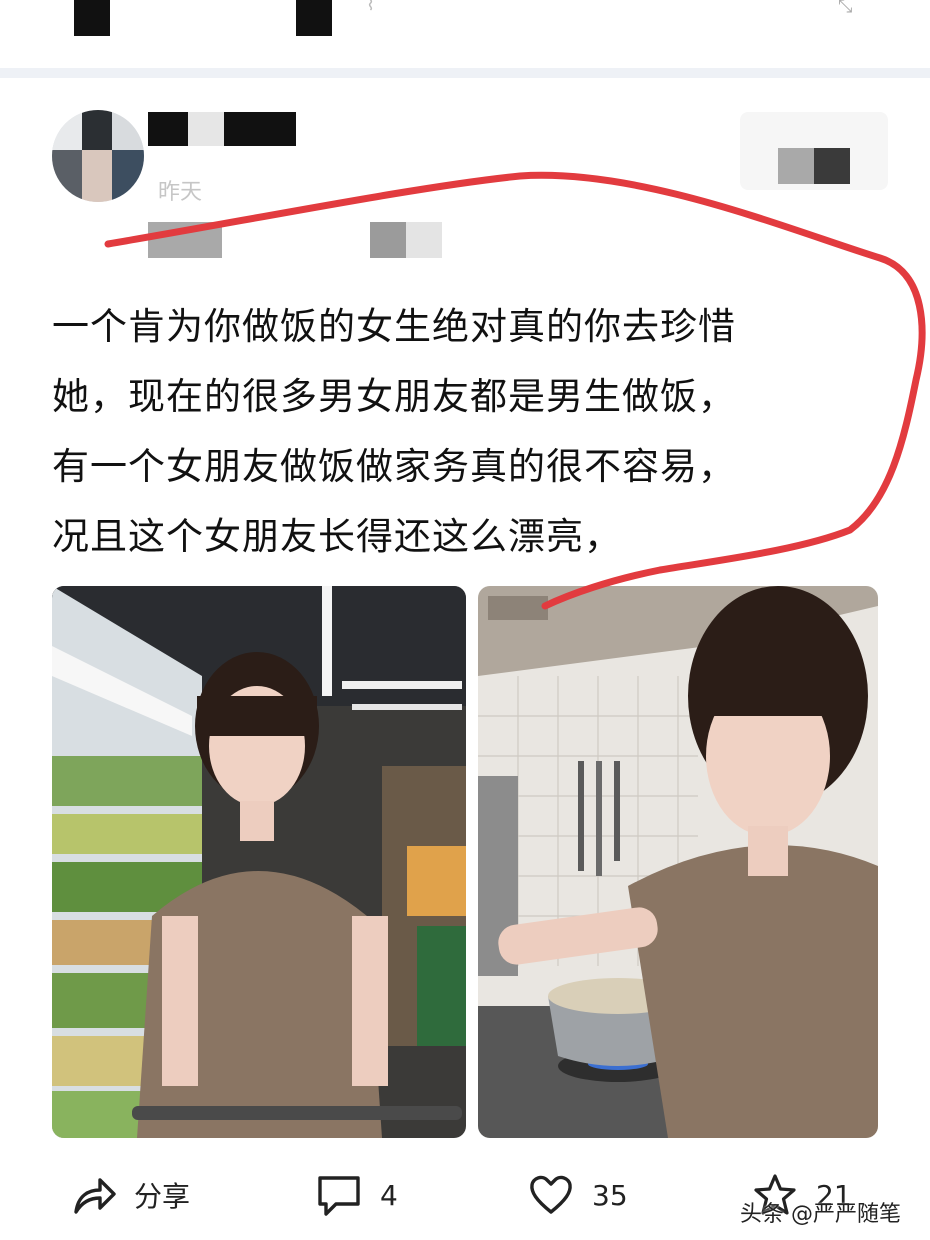  I want to click on comment-icon, so click(339, 1196).